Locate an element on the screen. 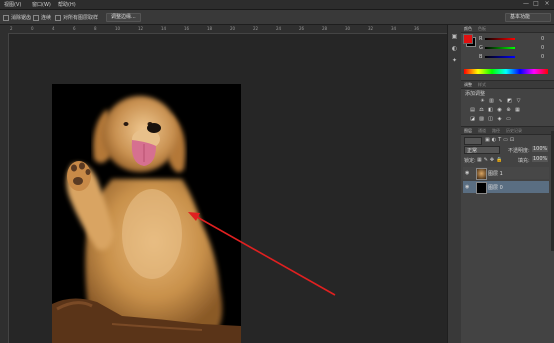 This screenshot has width=554, height=343. black-white-icon: ◧ is located at coordinates (490, 110).